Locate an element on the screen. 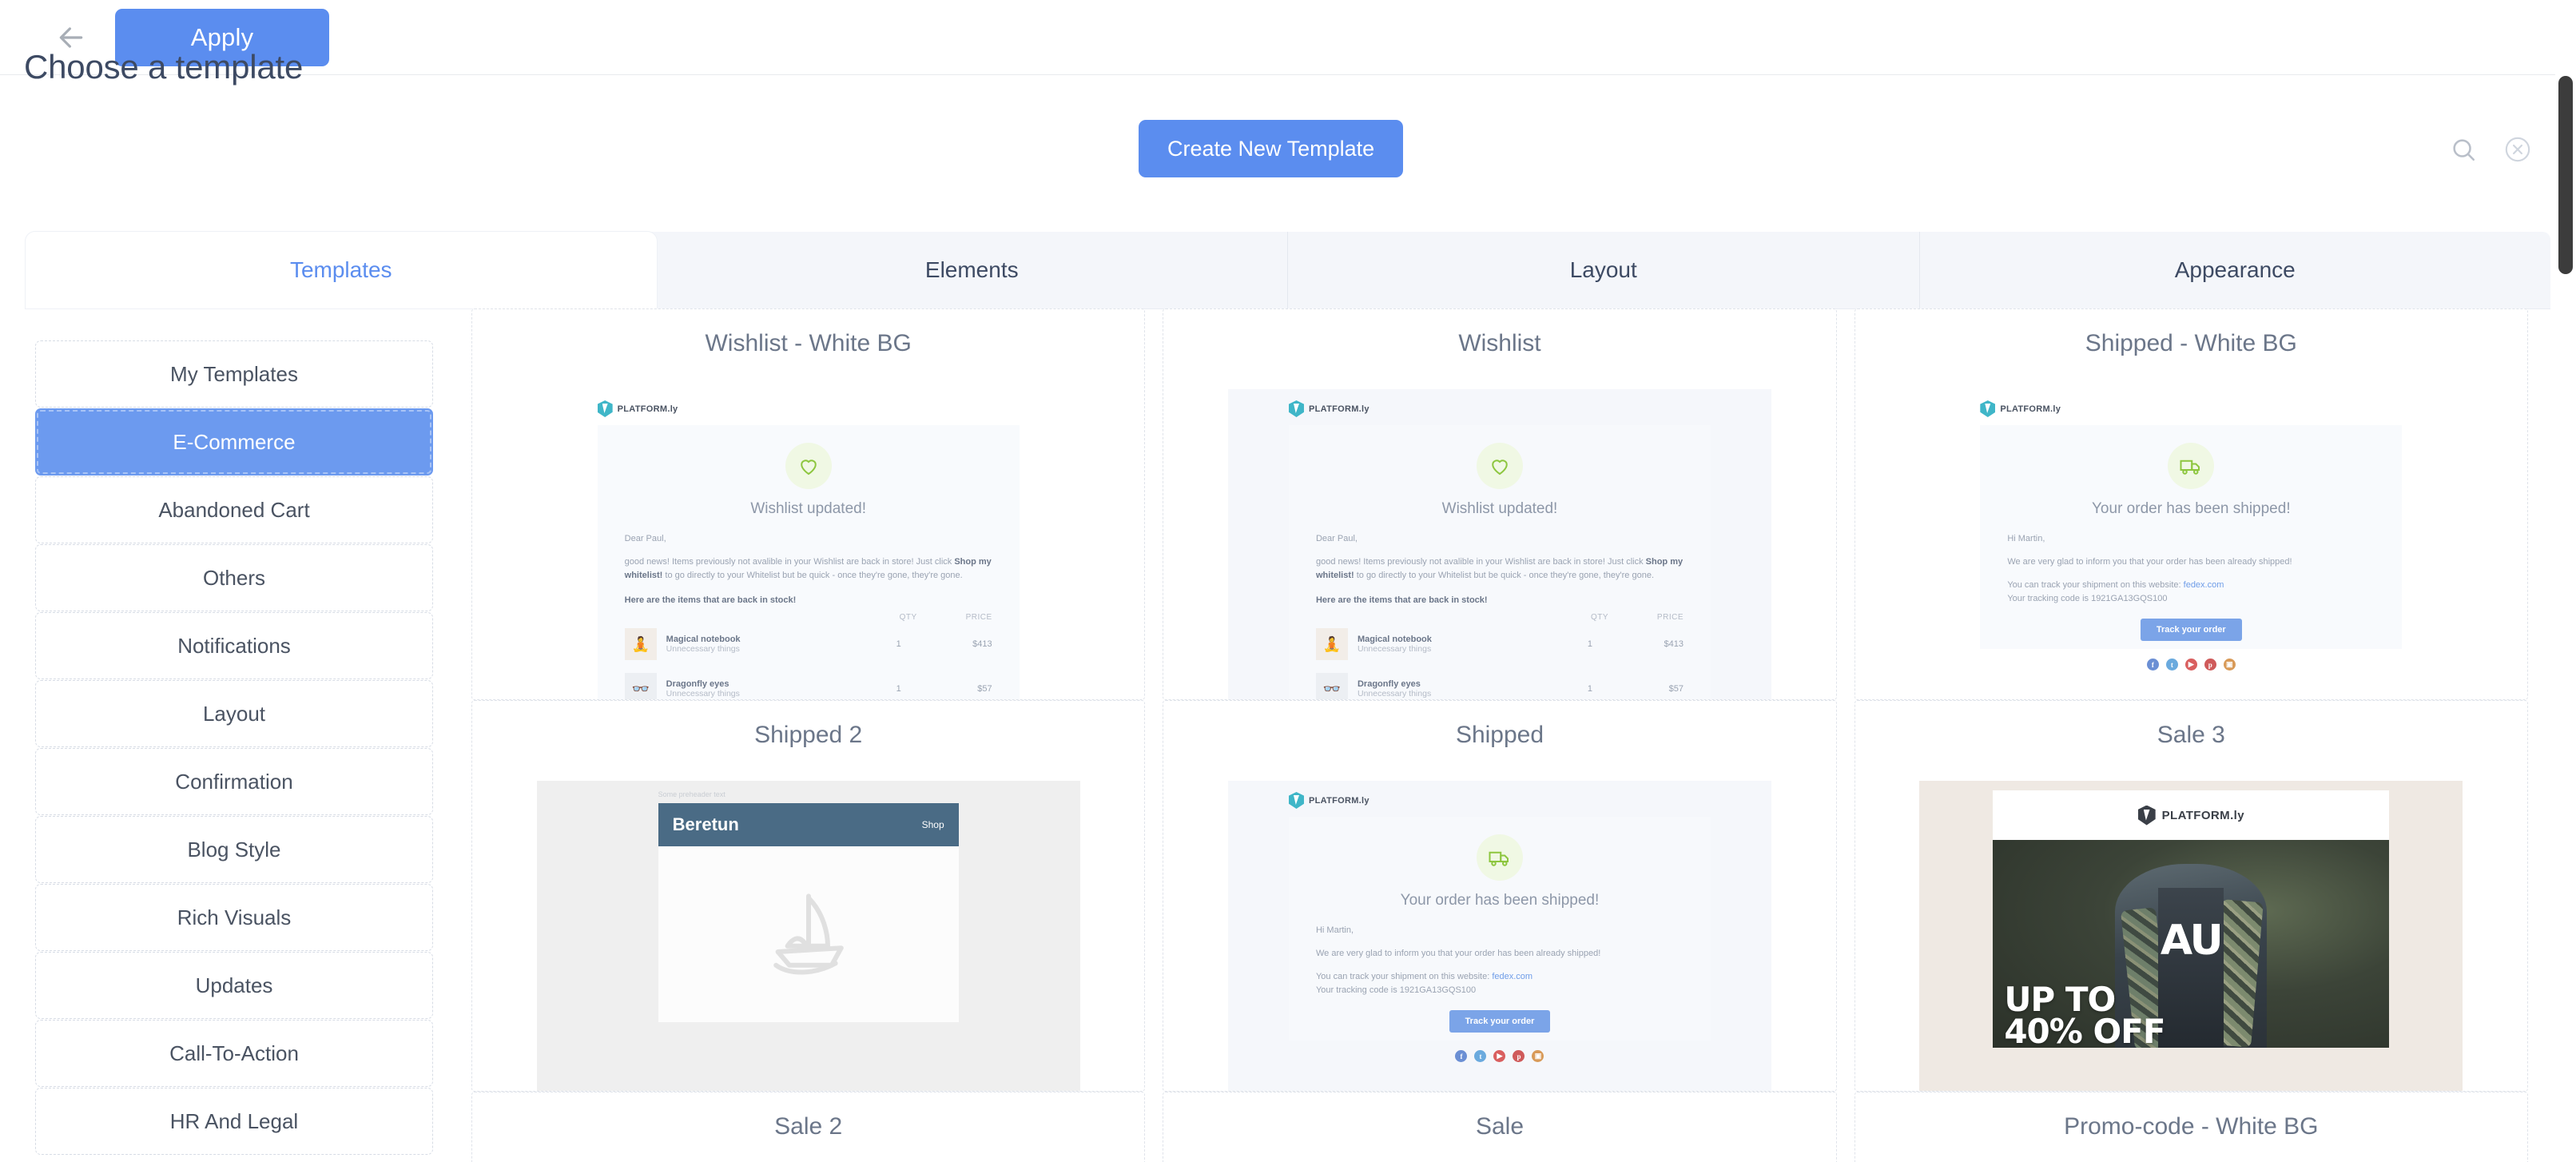 This screenshot has width=2576, height=1162. template-card: Sale 2 is located at coordinates (808, 1127).